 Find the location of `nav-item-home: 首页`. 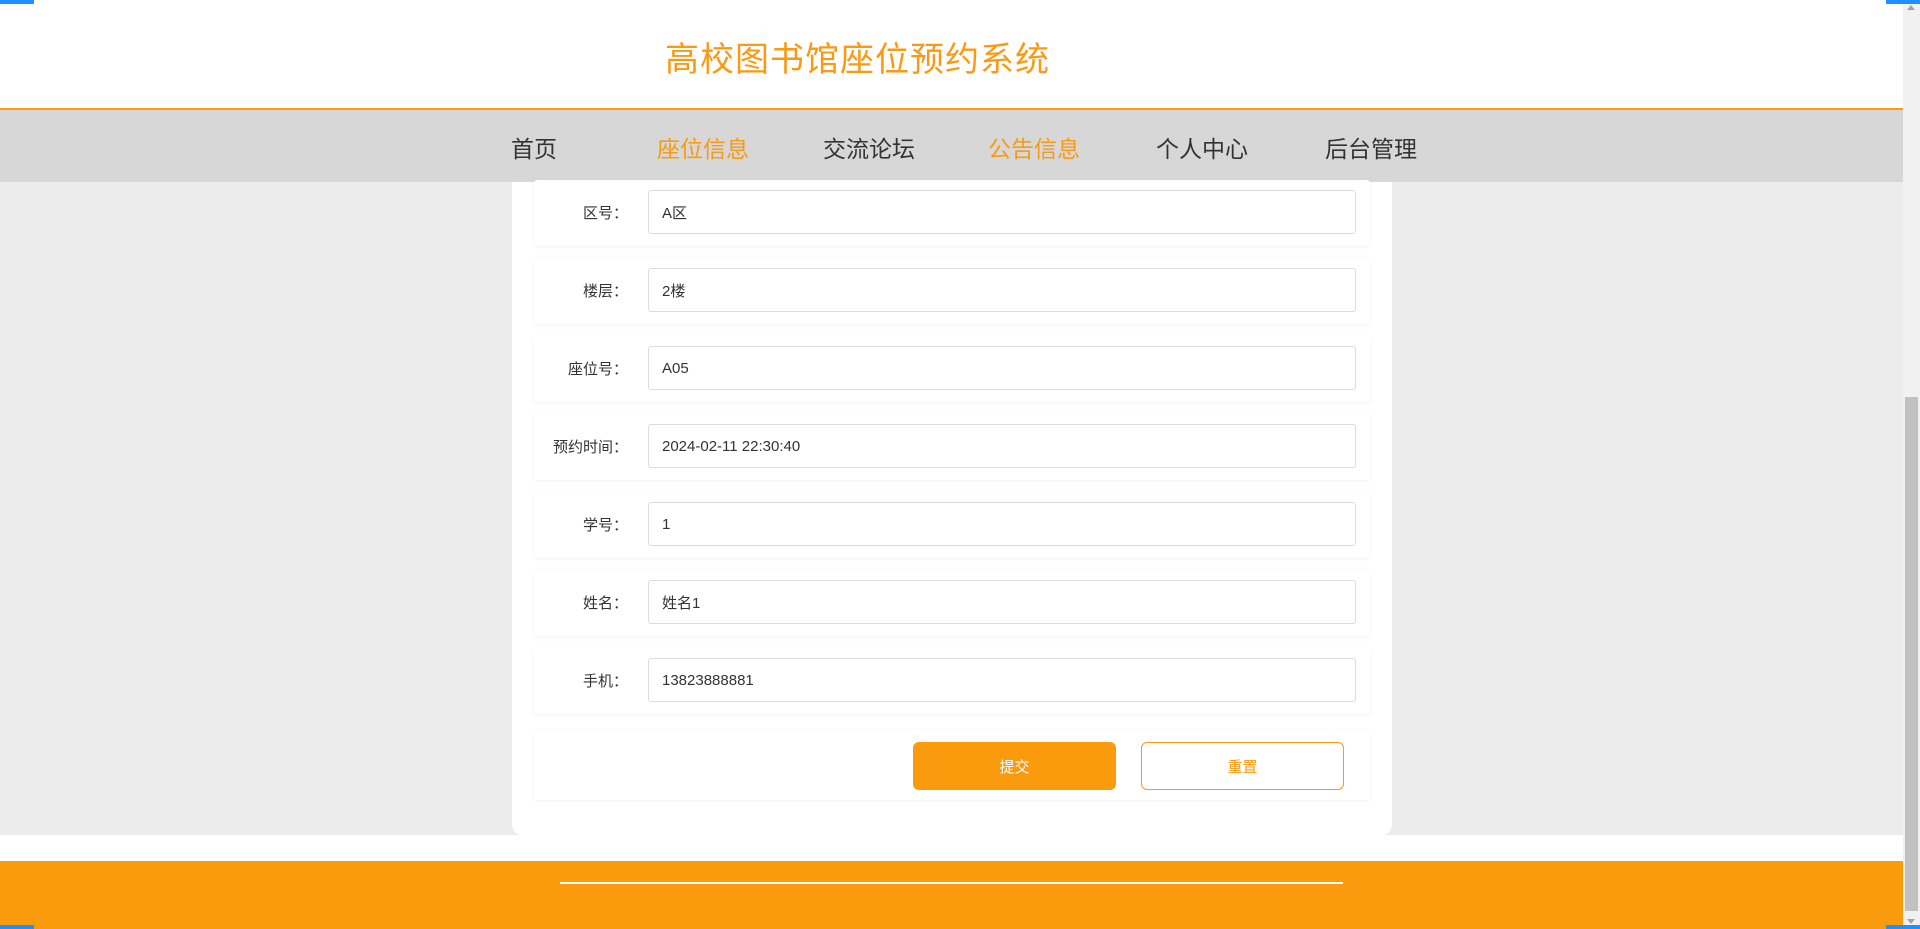

nav-item-home: 首页 is located at coordinates (534, 147).